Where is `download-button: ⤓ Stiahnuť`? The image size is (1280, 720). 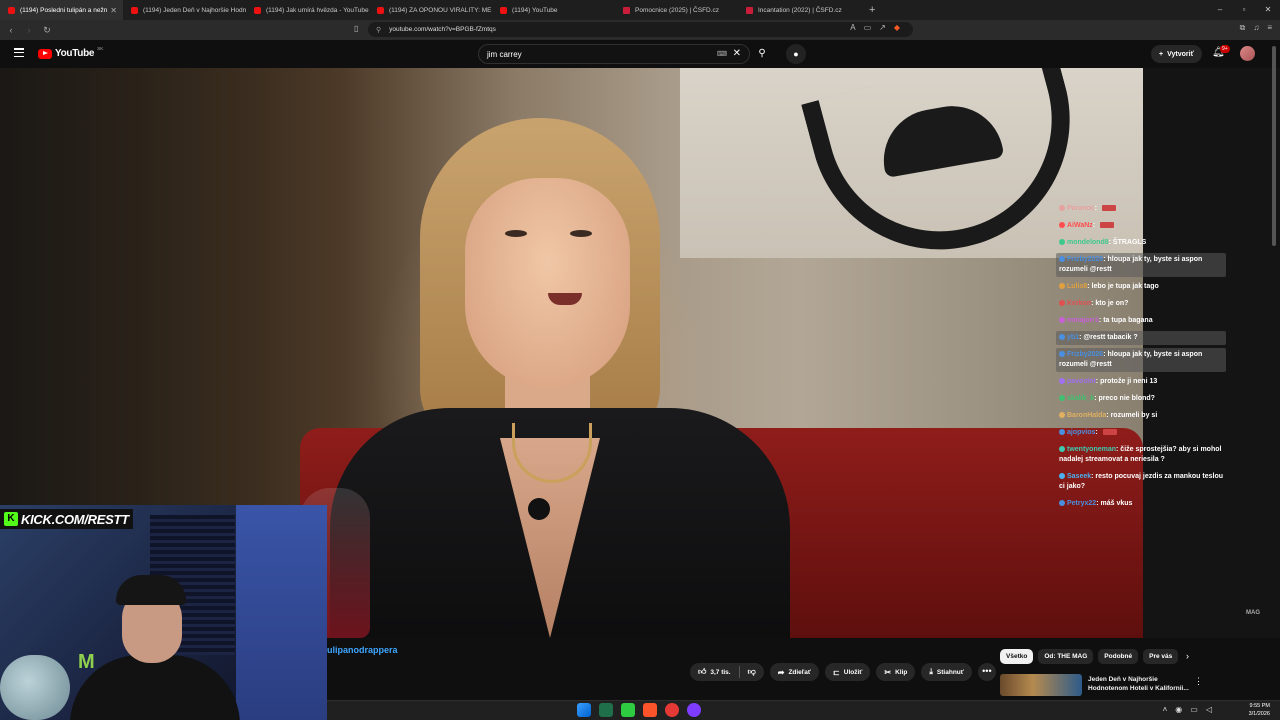 download-button: ⤓ Stiahnuť is located at coordinates (946, 672).